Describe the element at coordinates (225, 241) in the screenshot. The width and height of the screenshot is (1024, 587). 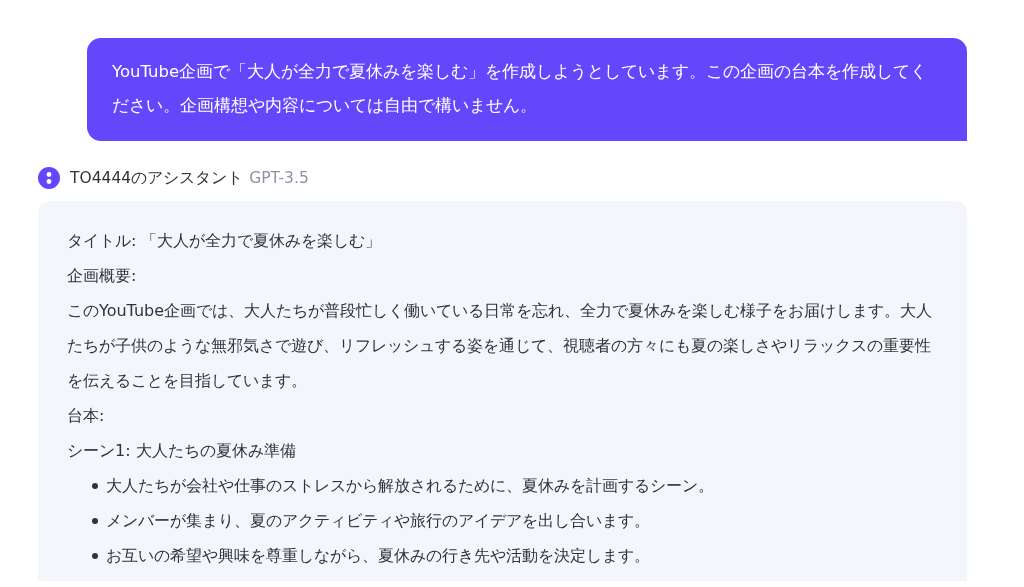
I see `reply-text: タイトル: 「大人が全力で夏休みを楽しむ」` at that location.